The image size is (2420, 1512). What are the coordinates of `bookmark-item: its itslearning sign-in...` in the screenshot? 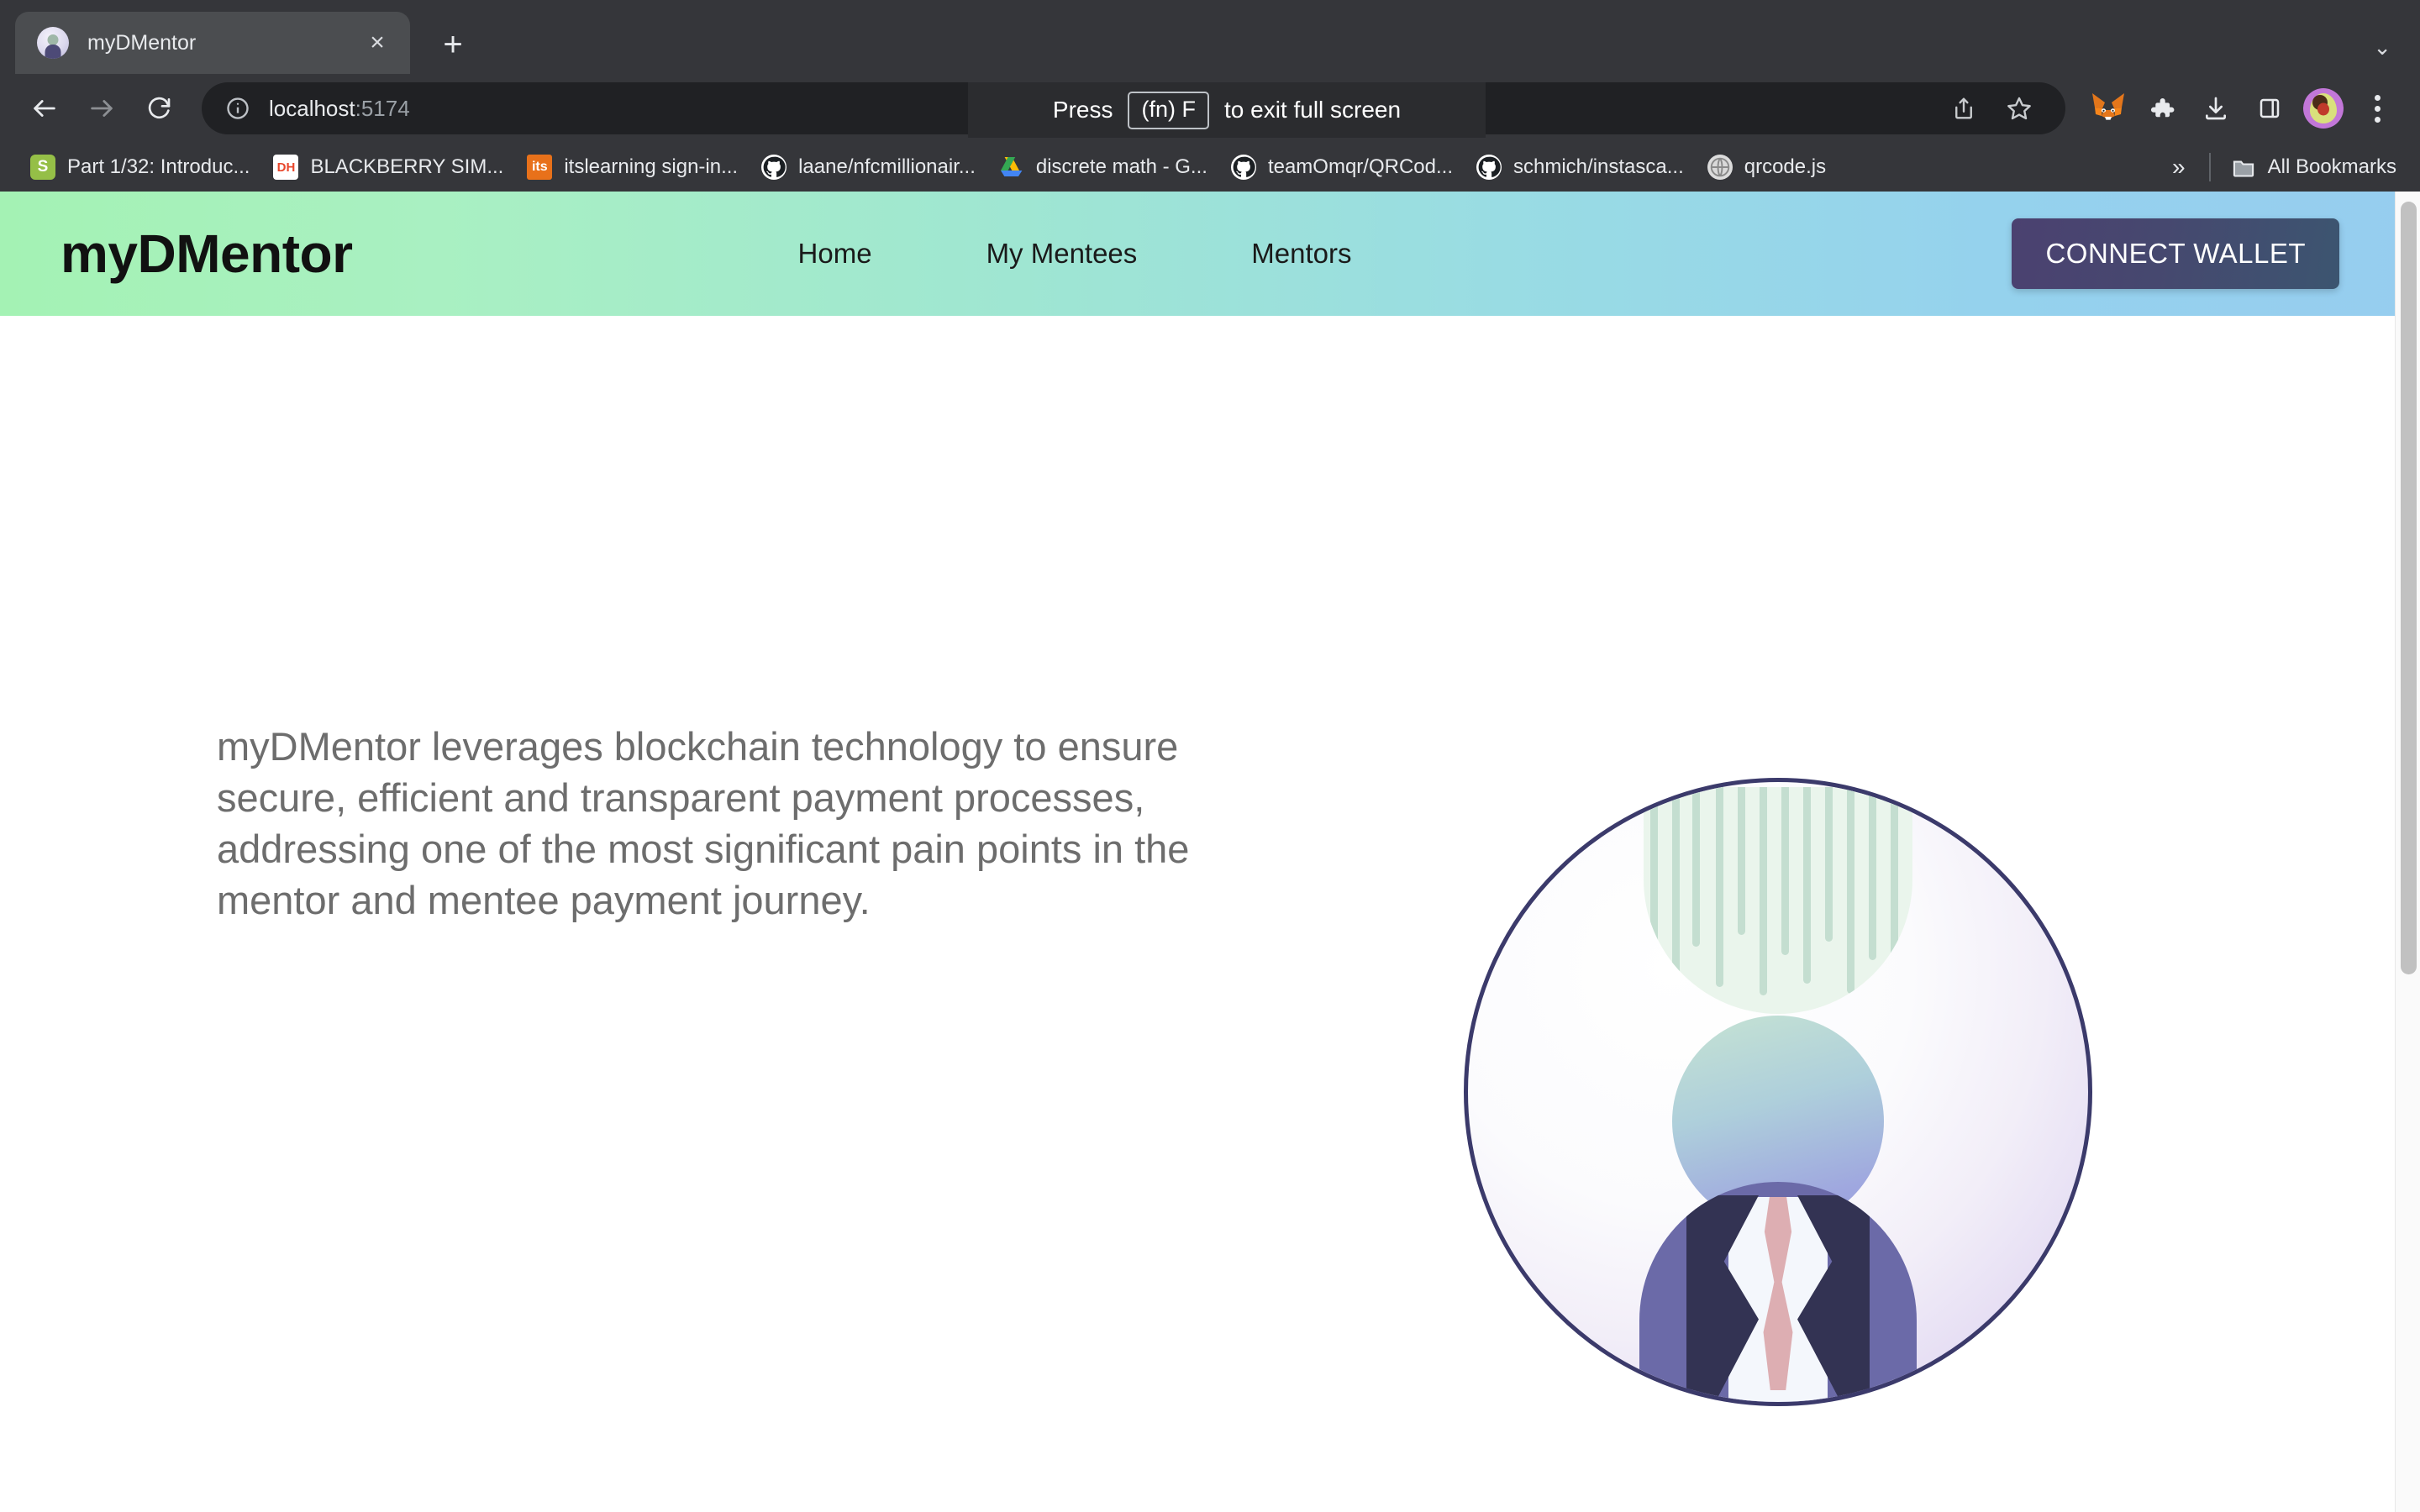 It's located at (632, 167).